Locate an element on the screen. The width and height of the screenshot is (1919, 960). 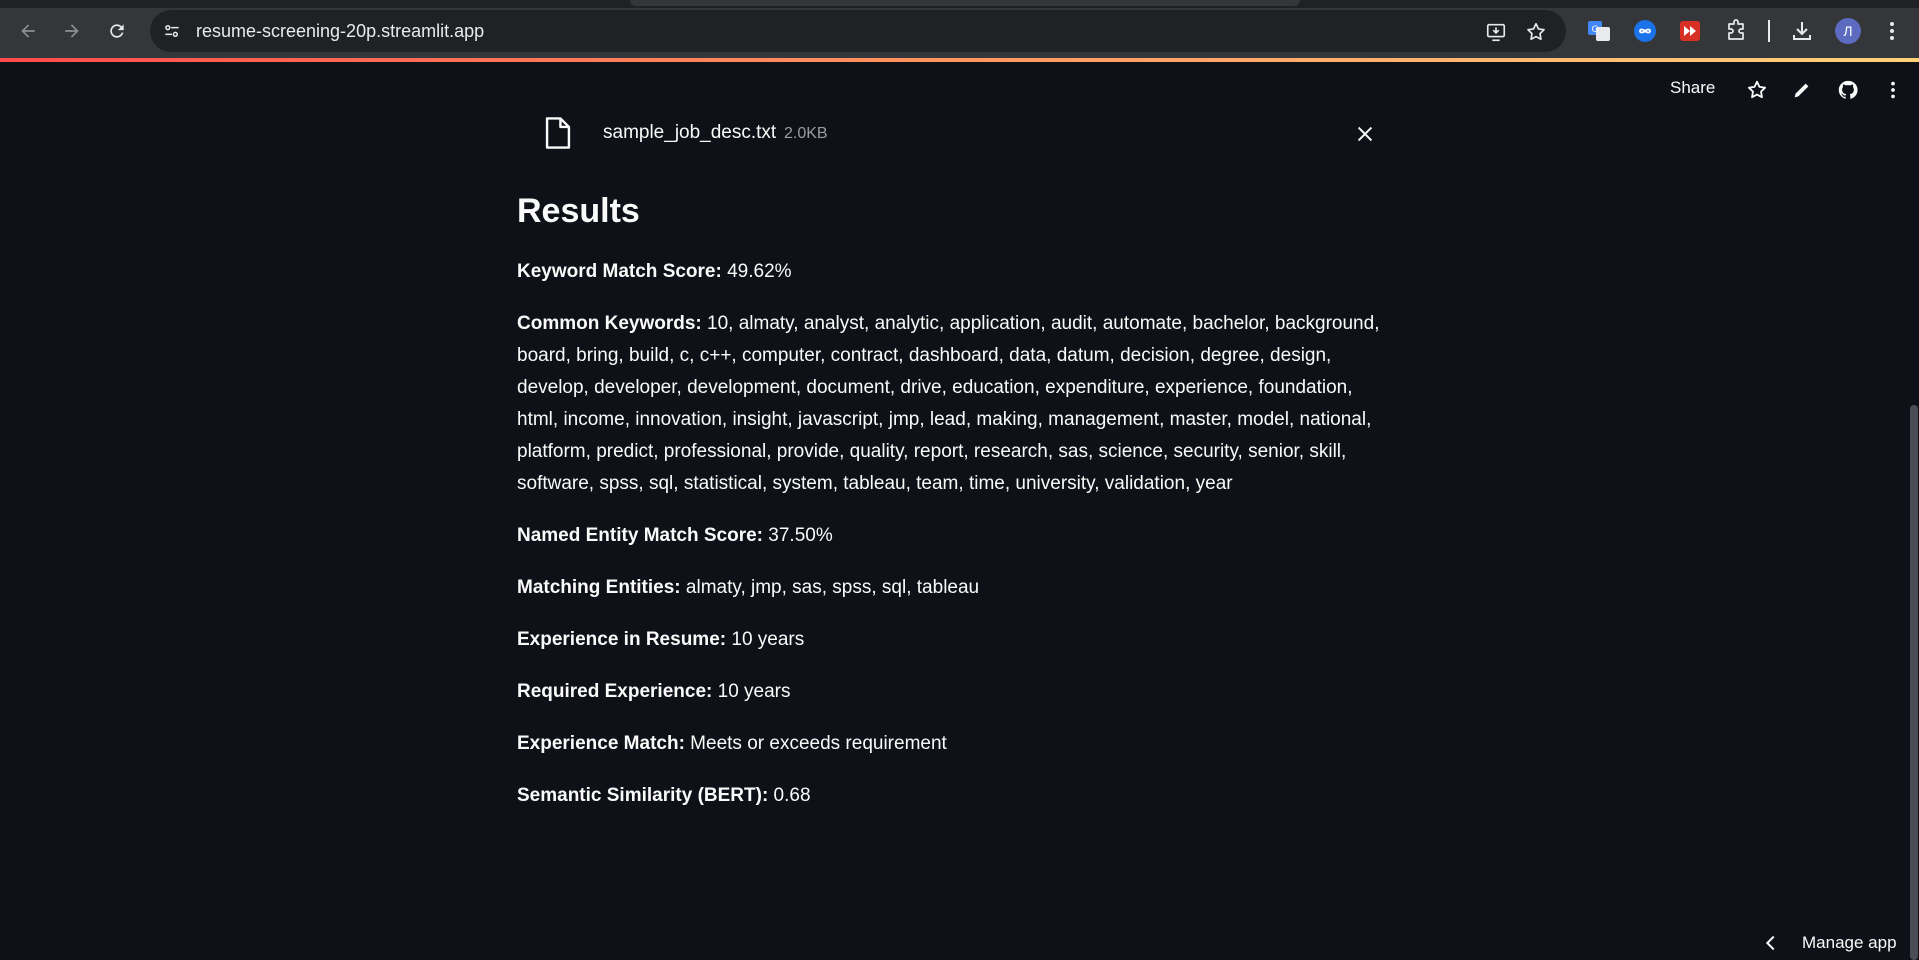
app-header: Share is located at coordinates (959, 90).